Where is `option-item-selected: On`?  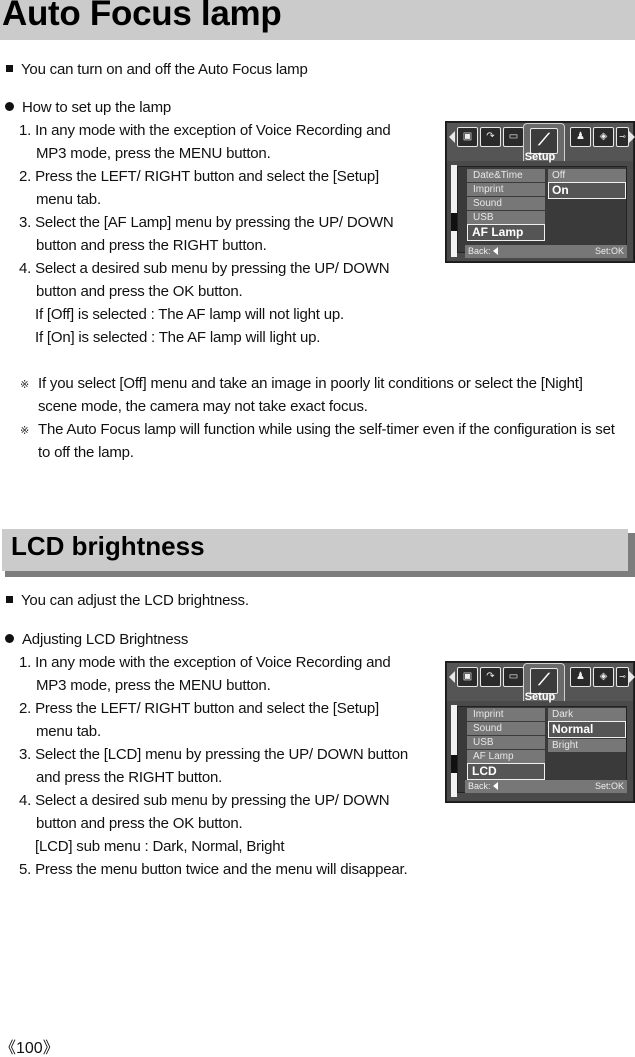 option-item-selected: On is located at coordinates (587, 190).